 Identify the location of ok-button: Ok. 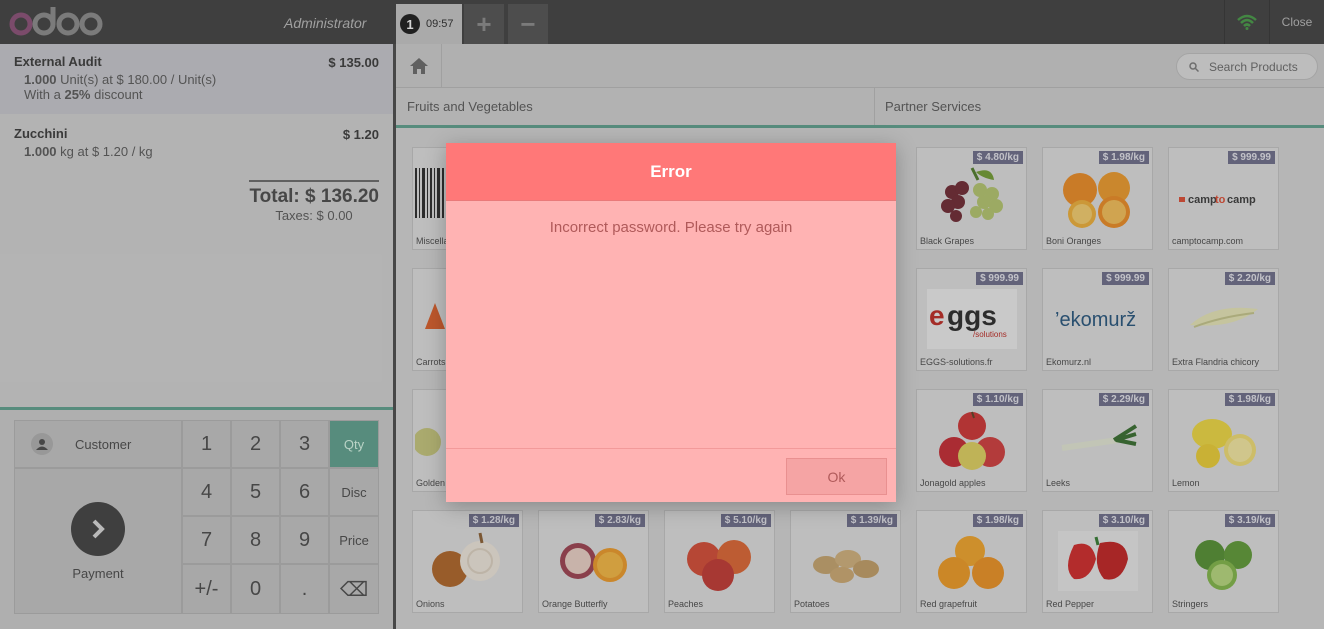
(836, 476).